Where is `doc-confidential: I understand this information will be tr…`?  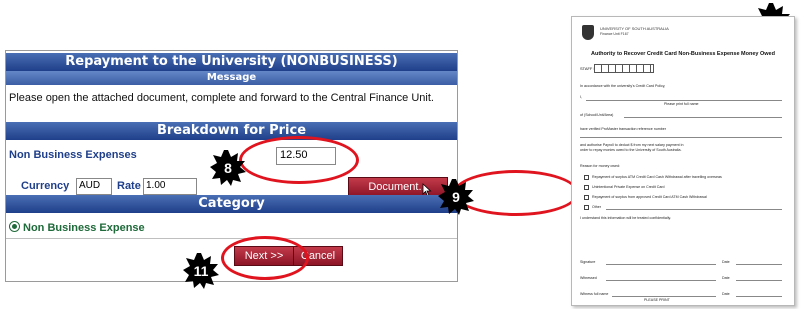 doc-confidential: I understand this information will be tr… is located at coordinates (626, 218).